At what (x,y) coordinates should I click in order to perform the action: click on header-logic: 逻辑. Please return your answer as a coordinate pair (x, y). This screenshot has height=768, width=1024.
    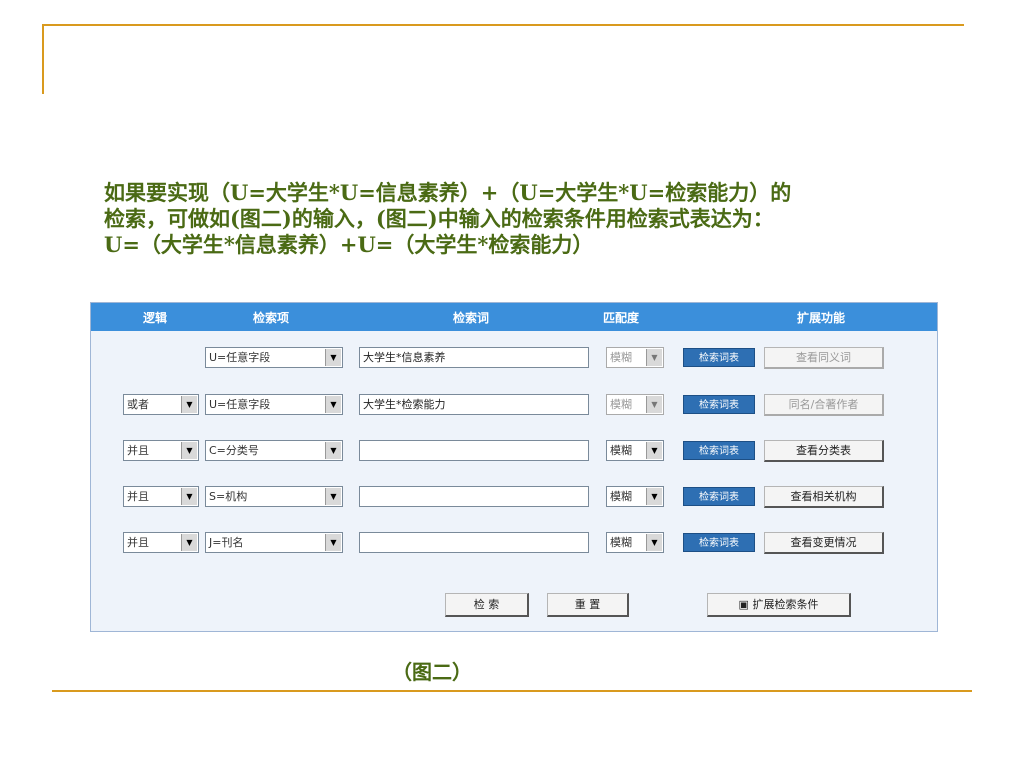
    Looking at the image, I should click on (154, 318).